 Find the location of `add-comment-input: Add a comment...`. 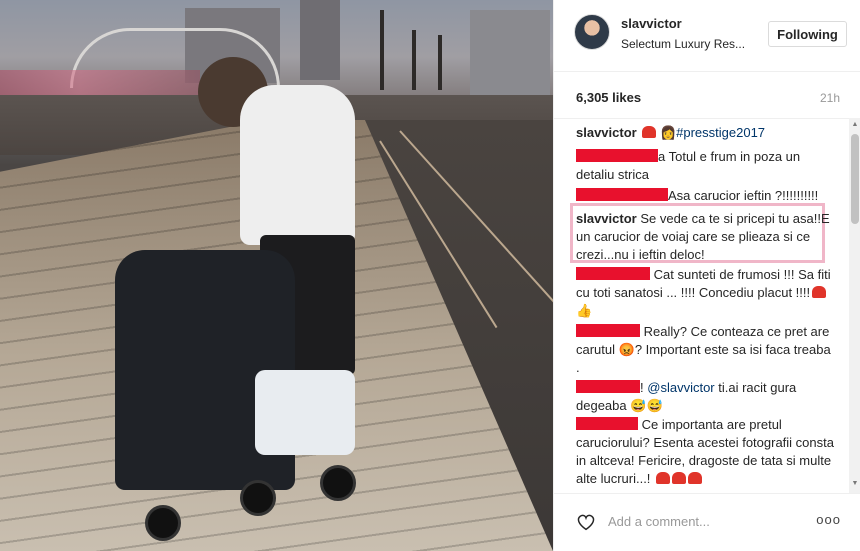

add-comment-input: Add a comment... is located at coordinates (659, 521).